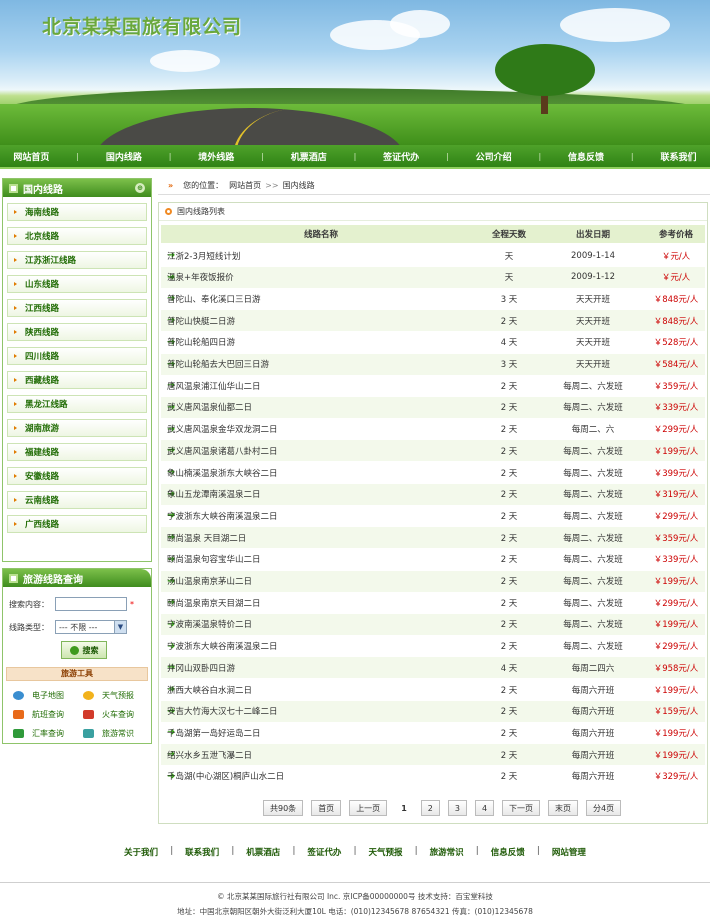 This screenshot has width=710, height=919. I want to click on route-name: 武义唐风温泉诸葛八卦村二日, so click(222, 450).